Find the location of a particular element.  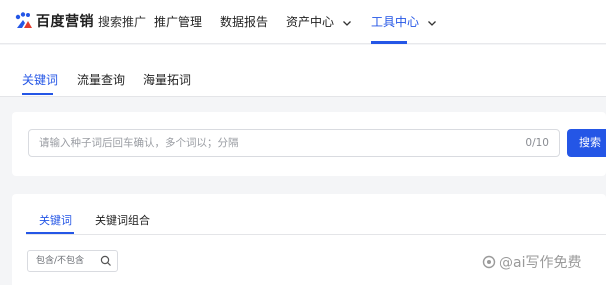

watermark: @ai写作免费 is located at coordinates (531, 262).